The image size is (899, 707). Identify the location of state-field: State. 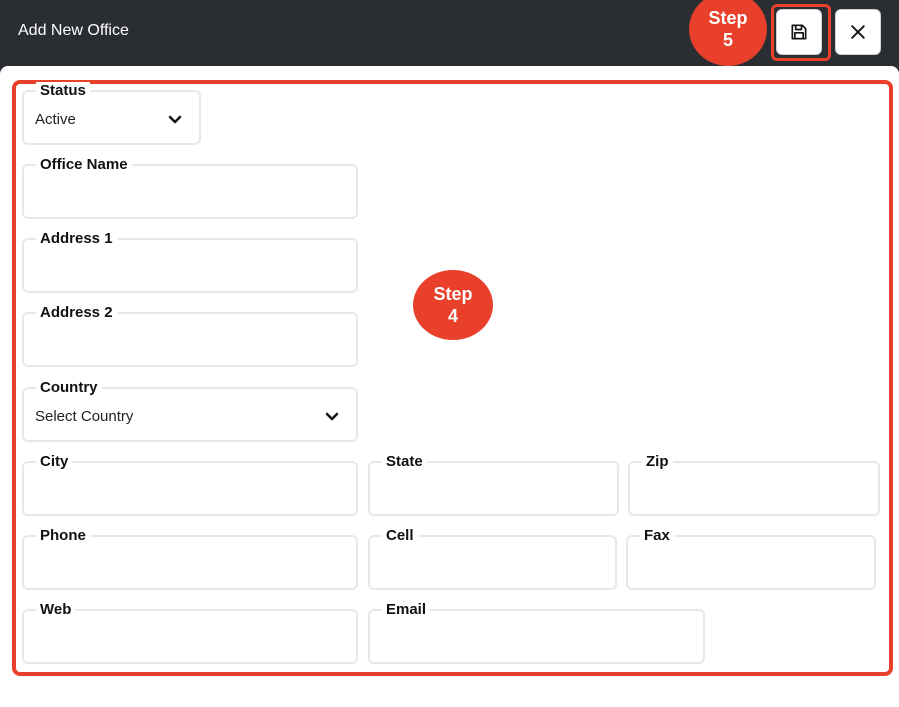
(493, 484).